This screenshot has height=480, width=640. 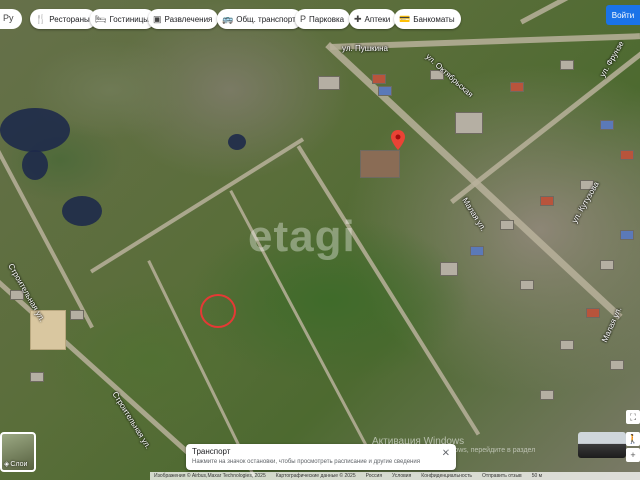 What do you see at coordinates (47, 239) in the screenshot?
I see `road` at bounding box center [47, 239].